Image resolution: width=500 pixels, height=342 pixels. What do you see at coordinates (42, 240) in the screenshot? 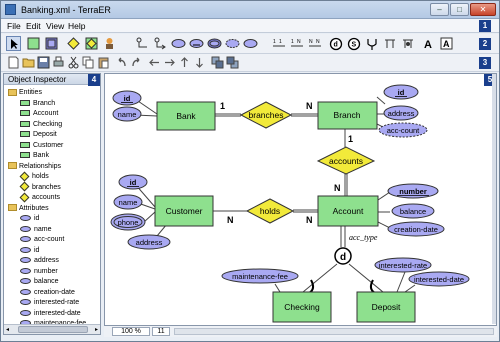
I see `tree-item-attribute: acc-count` at bounding box center [42, 240].